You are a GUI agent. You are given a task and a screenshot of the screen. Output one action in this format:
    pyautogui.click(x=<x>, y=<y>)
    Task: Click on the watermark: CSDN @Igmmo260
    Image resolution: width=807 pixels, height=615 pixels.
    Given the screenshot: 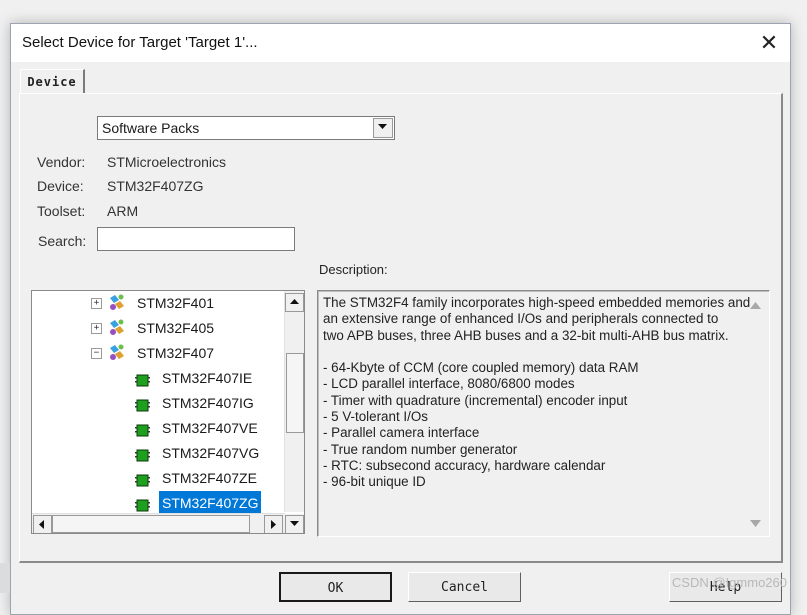 What is the action you would take?
    pyautogui.click(x=729, y=582)
    